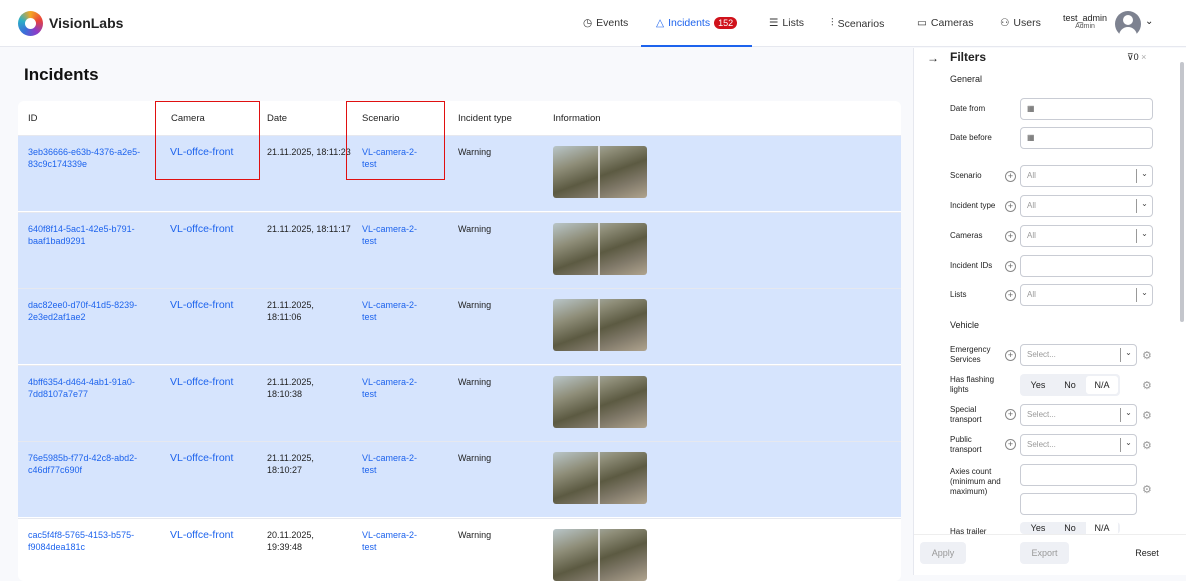 The width and height of the screenshot is (1186, 581). I want to click on date-from-input: ▦, so click(1086, 109).